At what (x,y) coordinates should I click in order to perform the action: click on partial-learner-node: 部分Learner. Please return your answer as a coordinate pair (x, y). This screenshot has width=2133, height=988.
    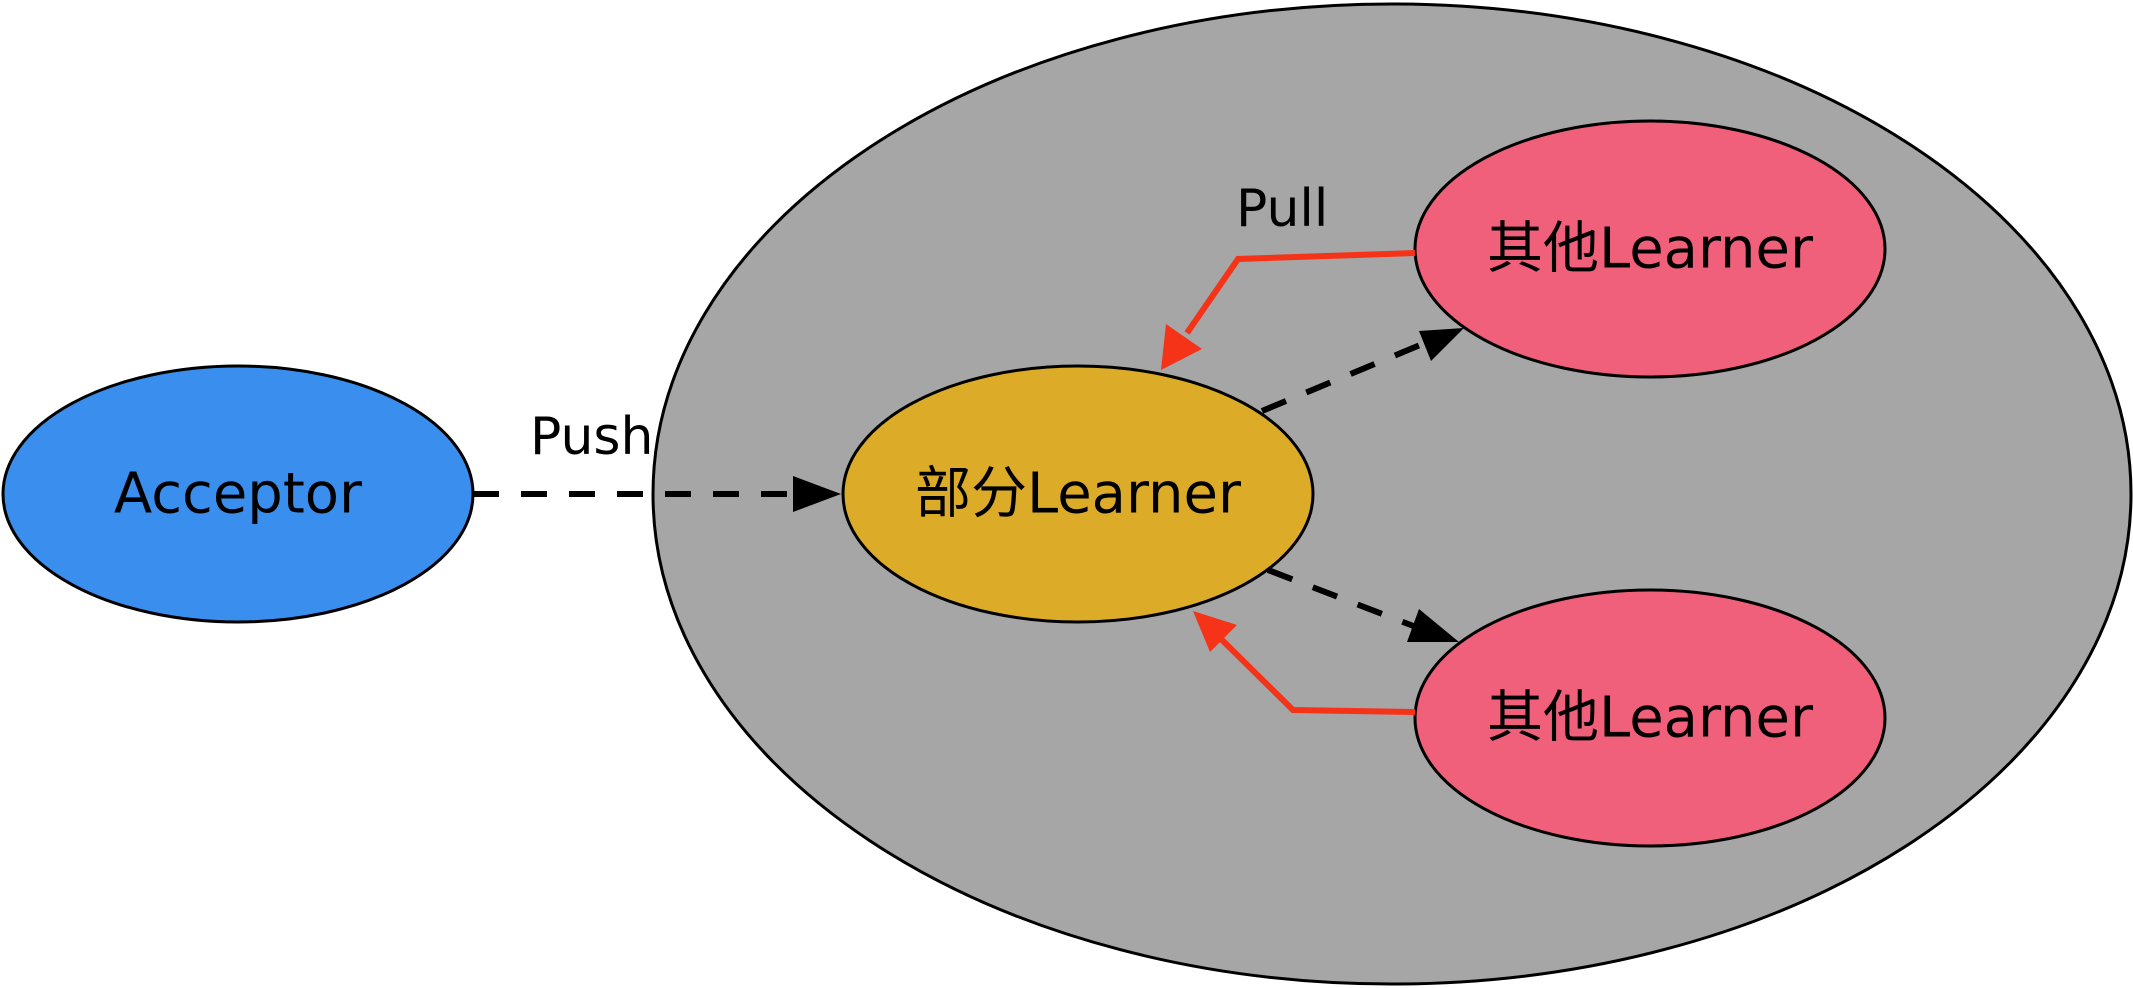
    Looking at the image, I should click on (1078, 494).